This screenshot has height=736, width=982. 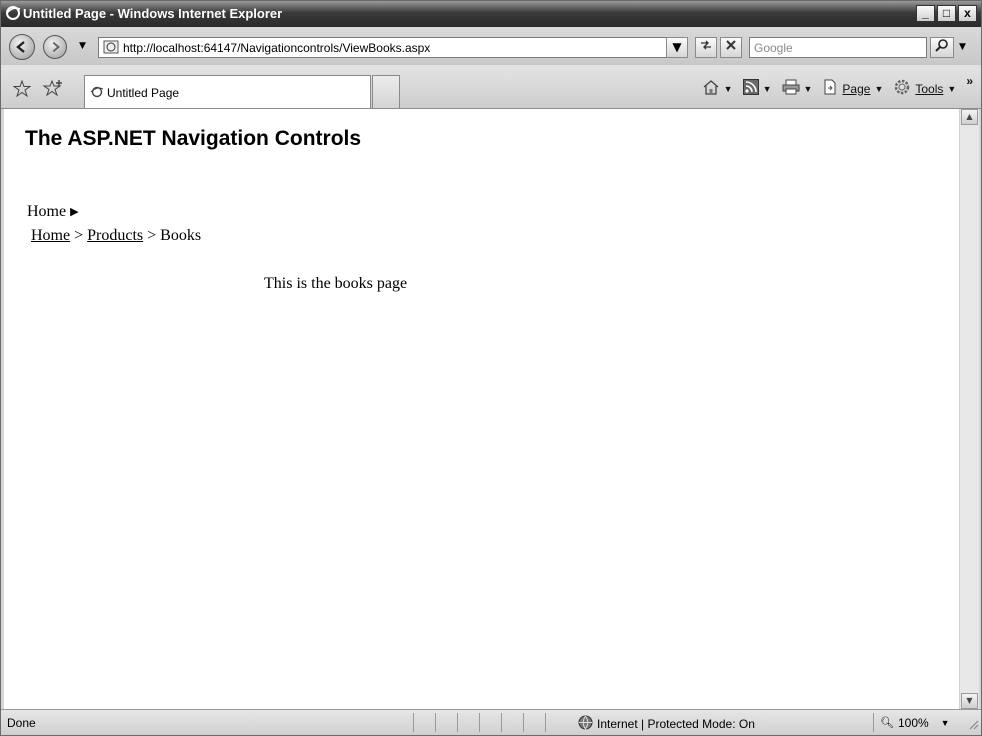 I want to click on forward-arrow-icon, so click(x=56, y=47).